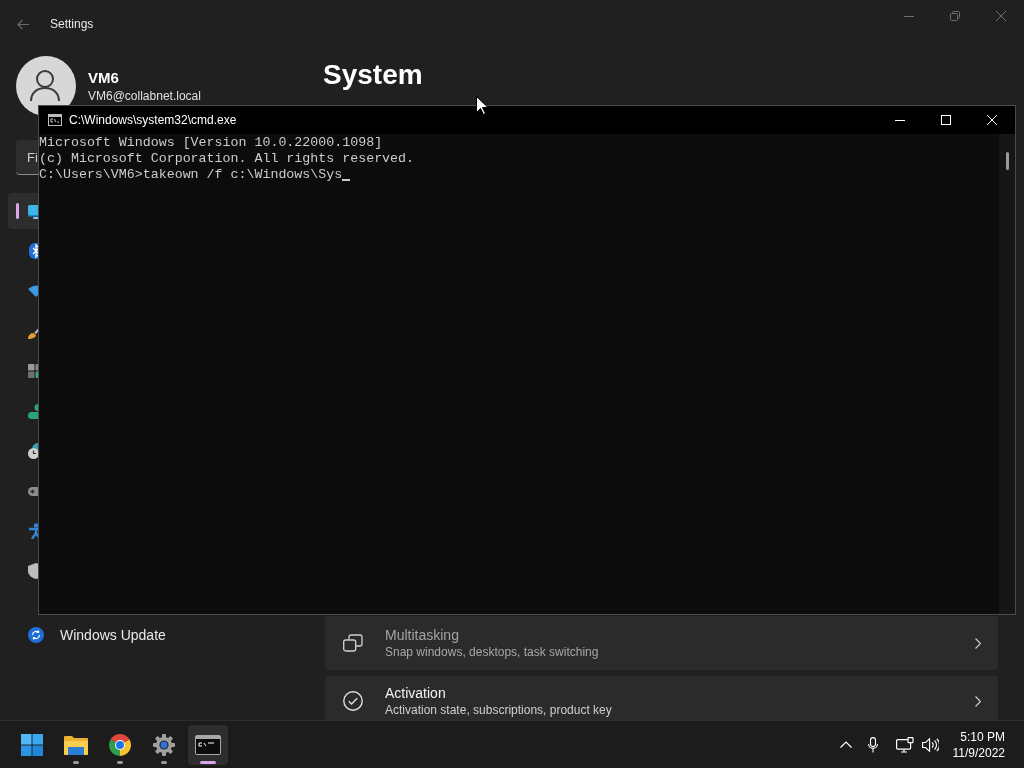 The height and width of the screenshot is (768, 1024). What do you see at coordinates (32, 744) in the screenshot?
I see `four-squares-logo-icon` at bounding box center [32, 744].